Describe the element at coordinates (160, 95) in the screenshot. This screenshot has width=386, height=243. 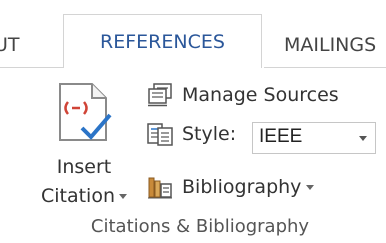
I see `manage-sources-icon` at that location.